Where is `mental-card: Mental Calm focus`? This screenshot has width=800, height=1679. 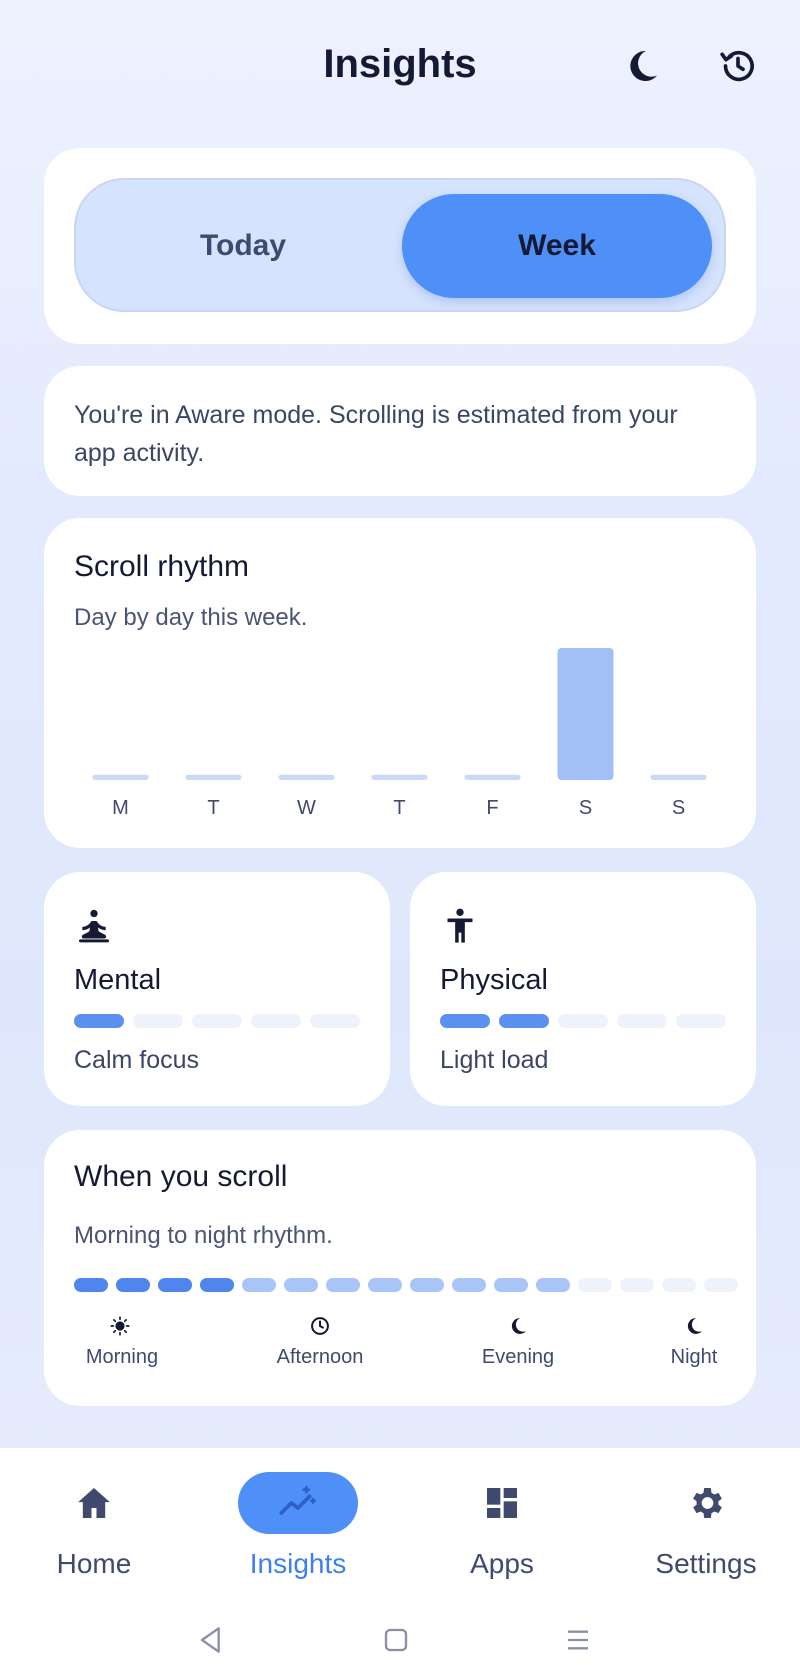 mental-card: Mental Calm focus is located at coordinates (217, 989).